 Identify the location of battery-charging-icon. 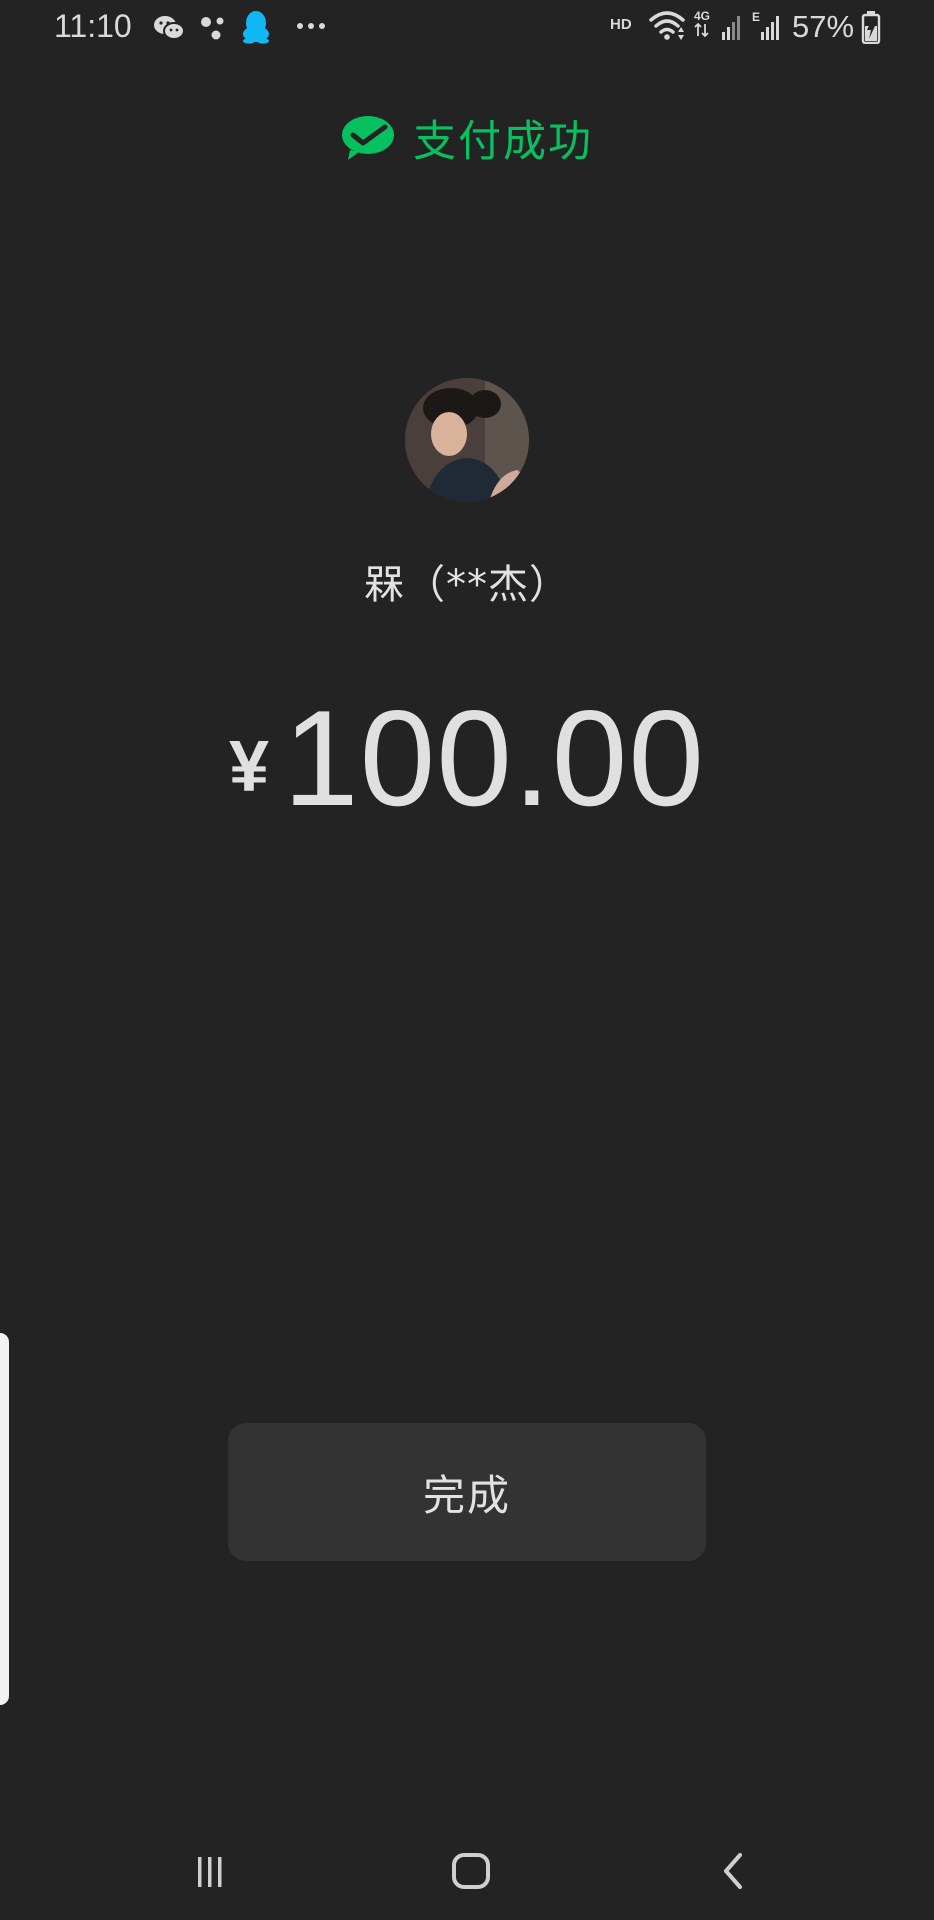
(871, 27).